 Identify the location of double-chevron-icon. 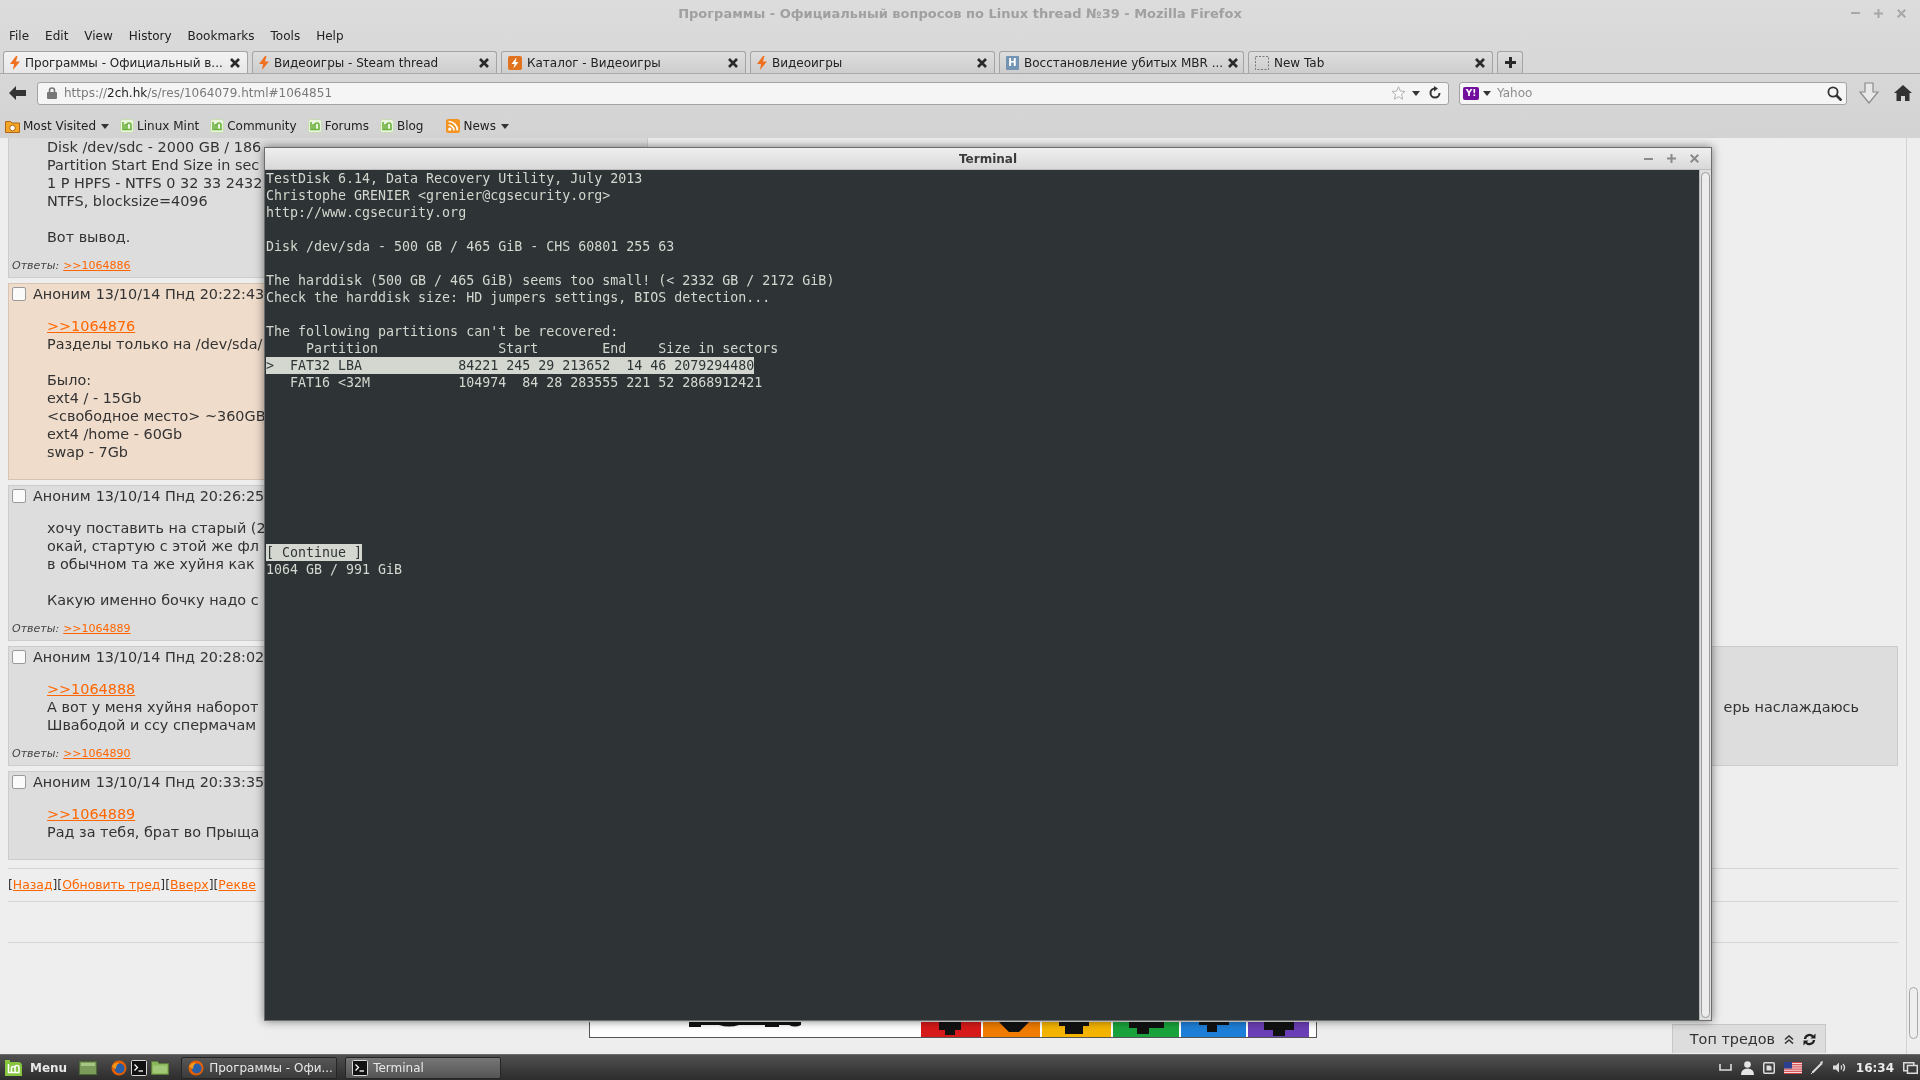
(1789, 1039).